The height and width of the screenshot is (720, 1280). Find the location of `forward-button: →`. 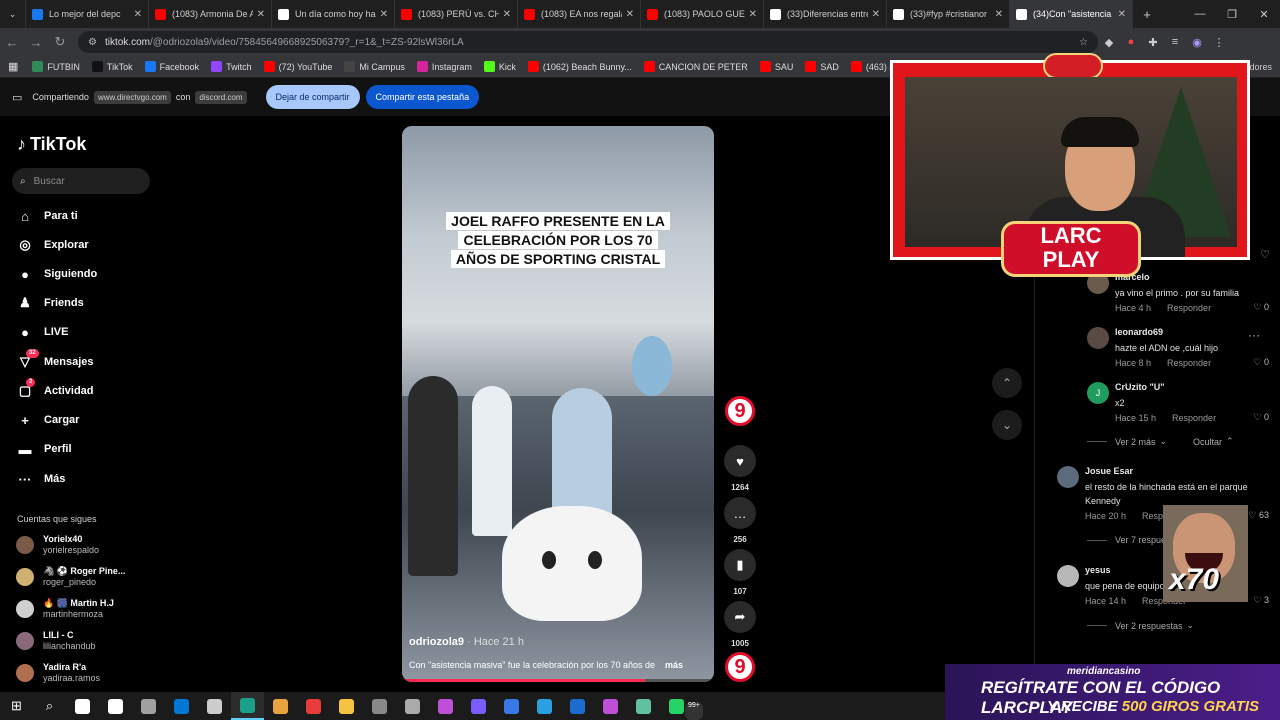

forward-button: → is located at coordinates (36, 42).